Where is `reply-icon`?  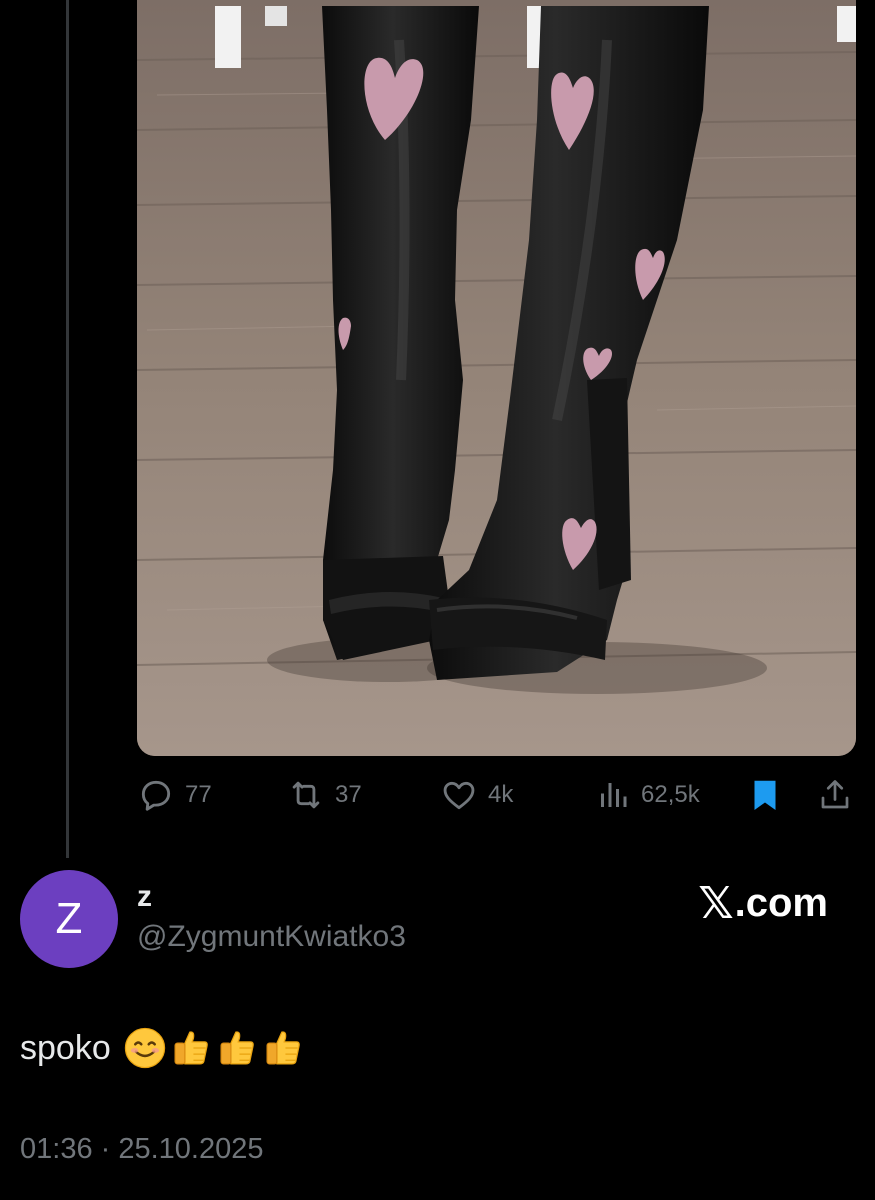
reply-icon is located at coordinates (156, 795).